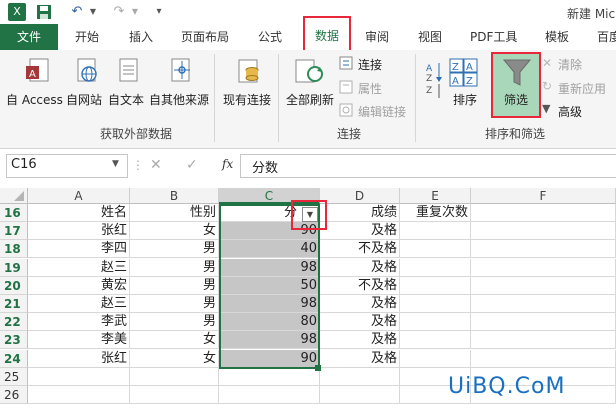 The width and height of the screenshot is (616, 415). Describe the element at coordinates (79, 267) in the screenshot. I see `cell-a19: 赵三` at that location.